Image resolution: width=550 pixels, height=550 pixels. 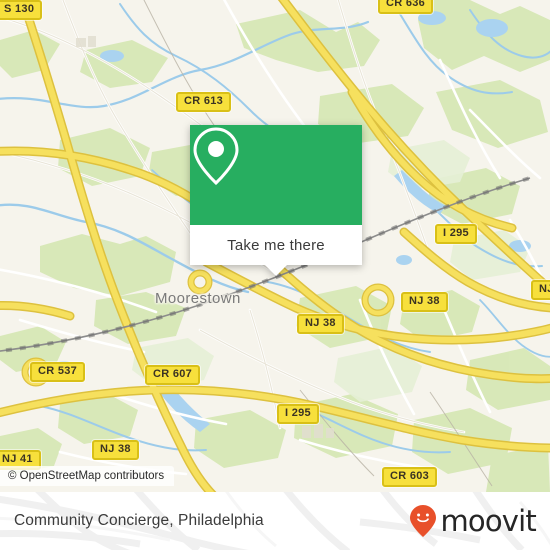 What do you see at coordinates (198, 298) in the screenshot?
I see `place-label-moorestown: Moorestown` at bounding box center [198, 298].